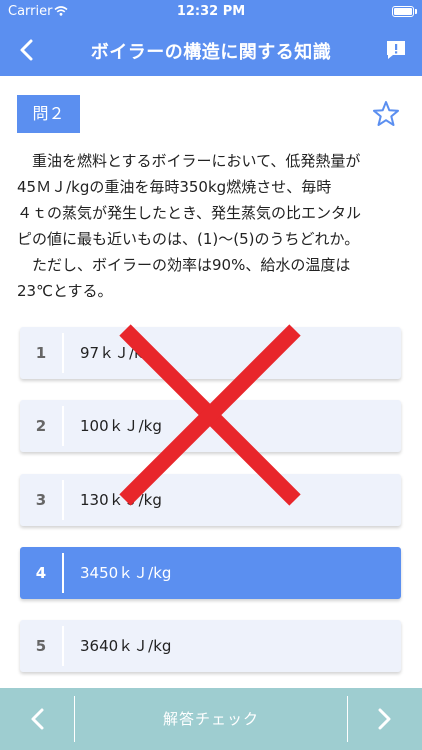 The image size is (422, 750). Describe the element at coordinates (121, 426) in the screenshot. I see `choice-text: 100ｋＪ/kg` at that location.